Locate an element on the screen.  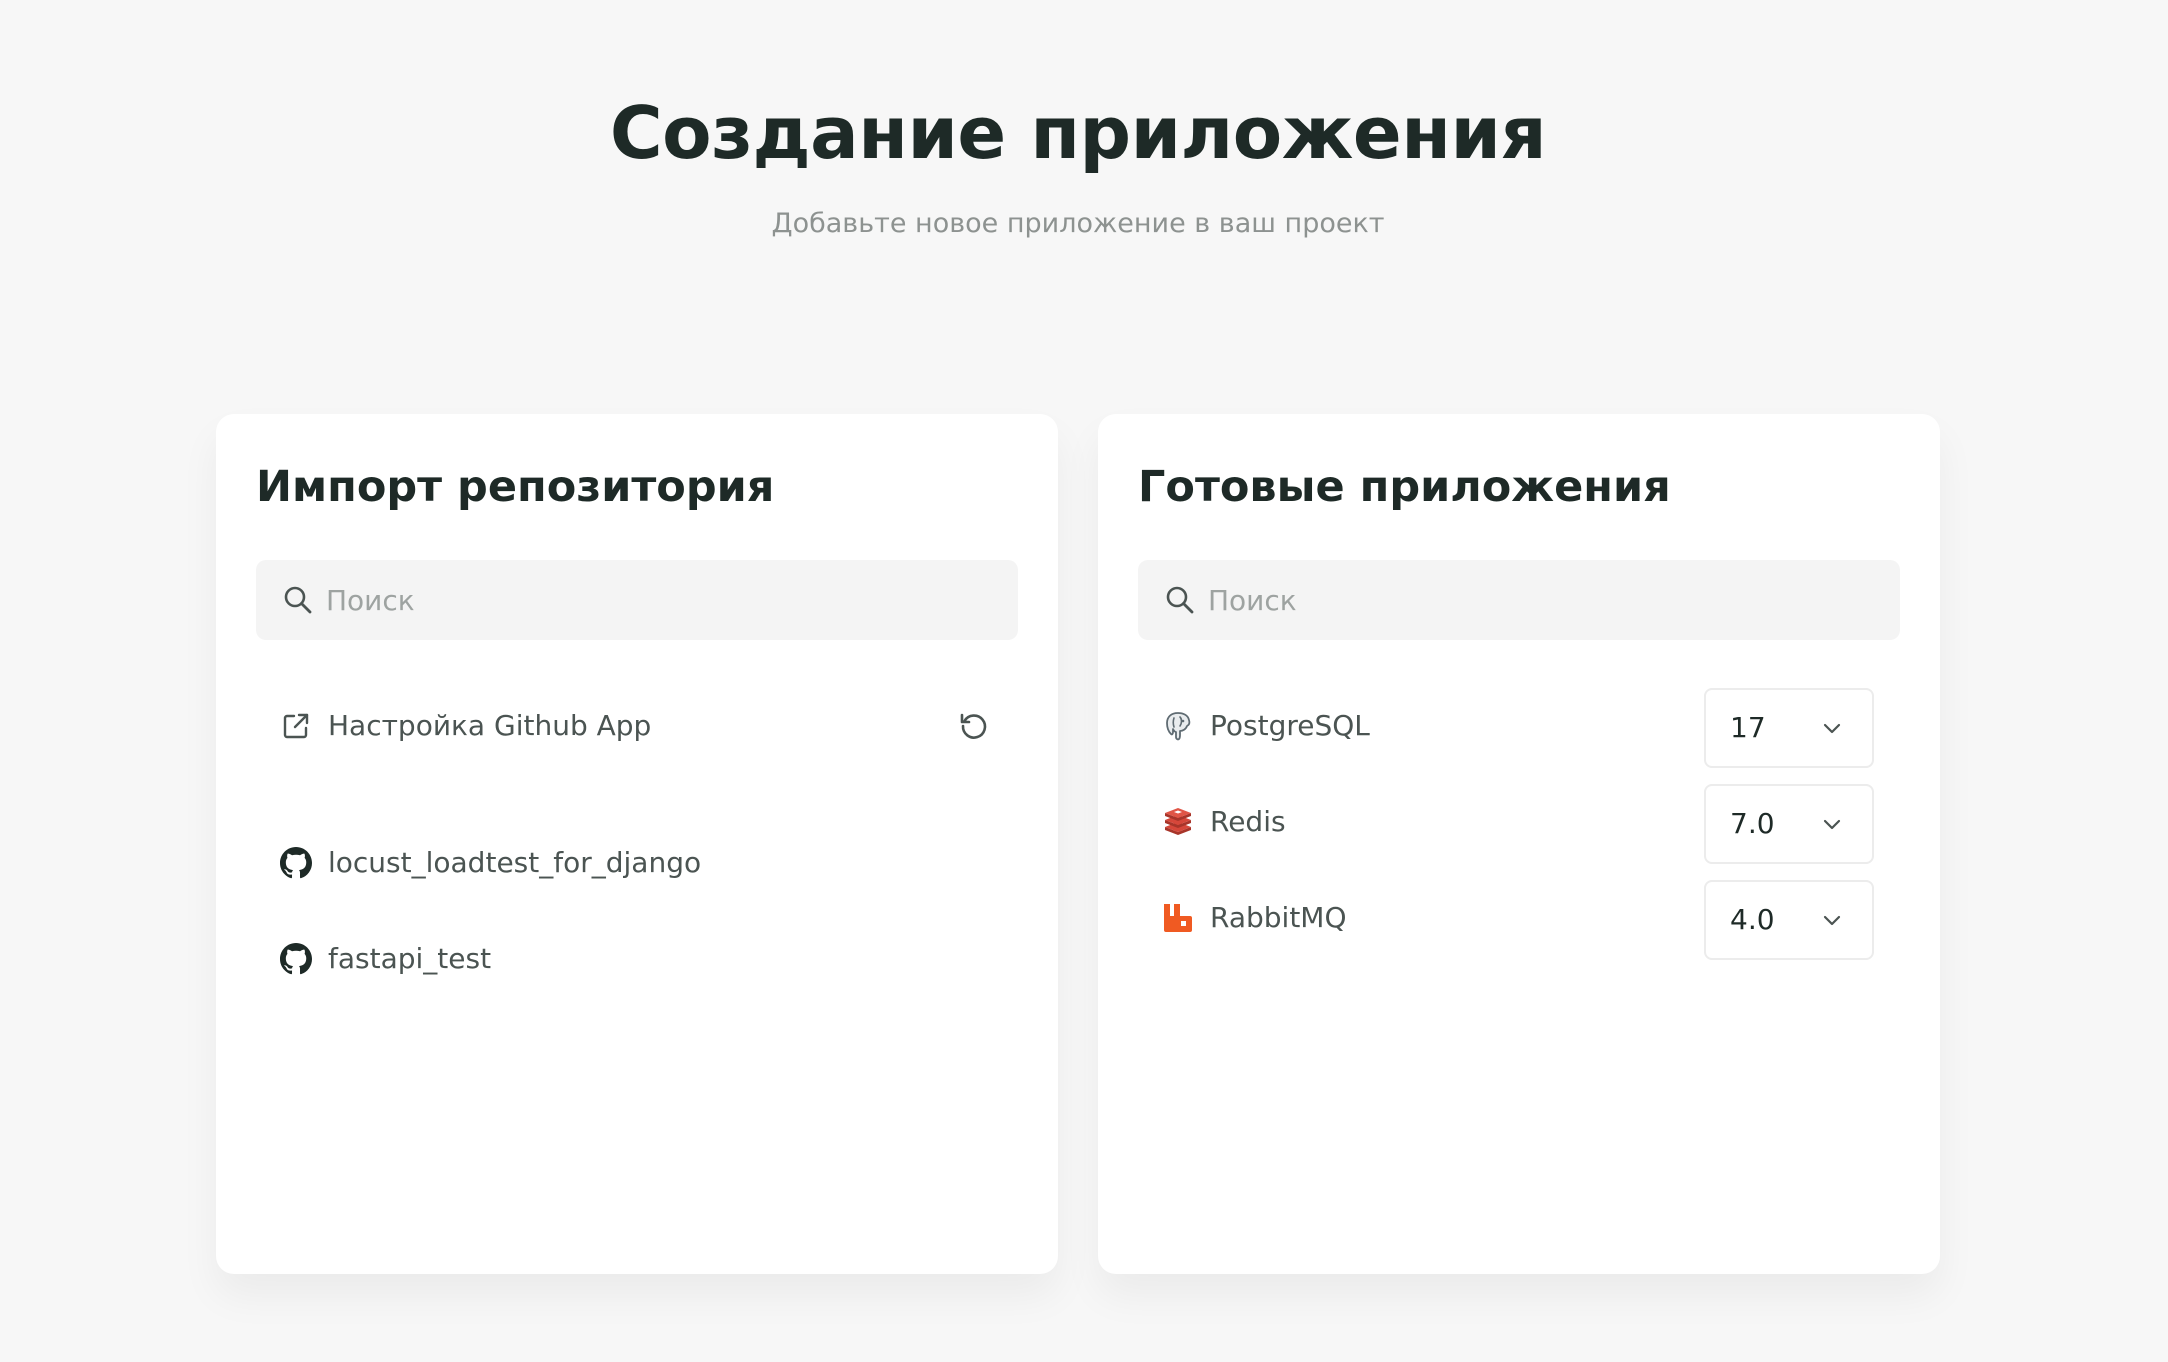
page-title: Создание приложения is located at coordinates (1078, 133).